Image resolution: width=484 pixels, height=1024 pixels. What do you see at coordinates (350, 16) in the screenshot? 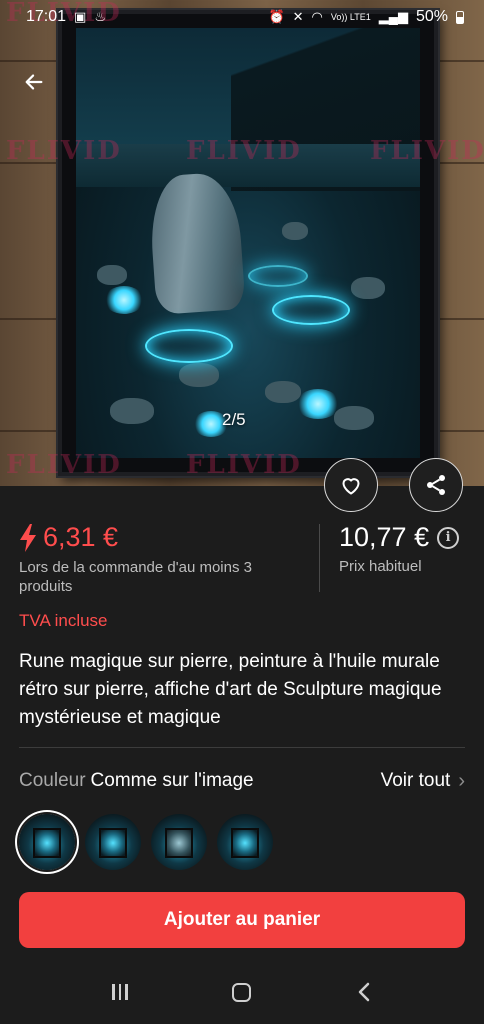
I see `network-label: Vo)) LTE1` at bounding box center [350, 16].